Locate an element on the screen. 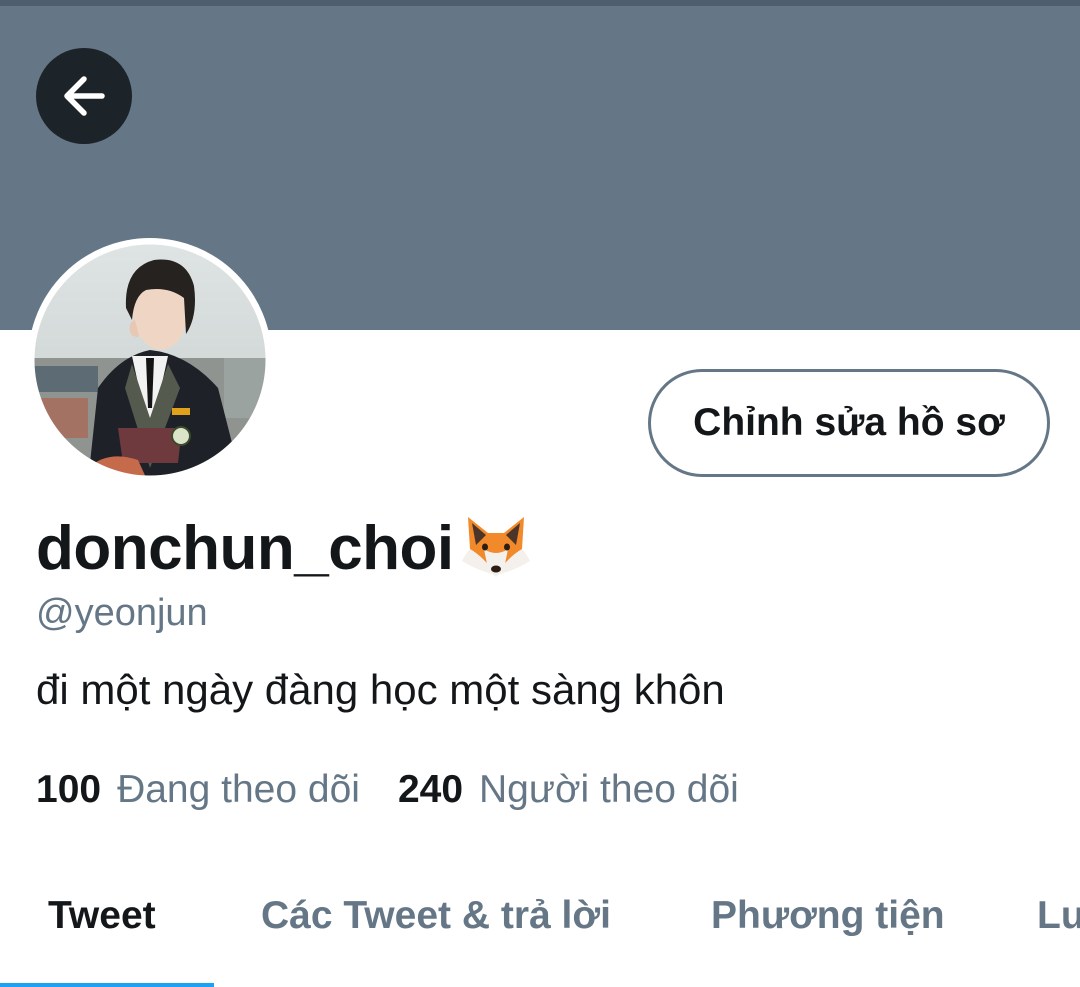 This screenshot has width=1080, height=987. follow-stats: 100 Đang theo dõi 240 Người theo dõi is located at coordinates (387, 790).